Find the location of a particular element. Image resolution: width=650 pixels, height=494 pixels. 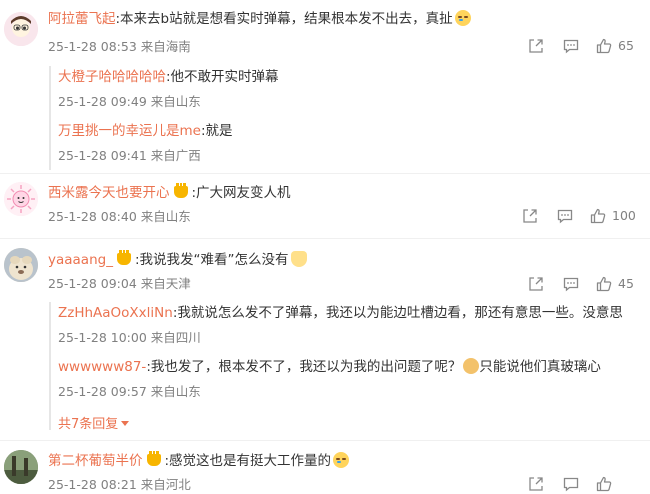

comment-text: yaaaang_ :我说我发“难看”怎么没有 is located at coordinates (177, 259).